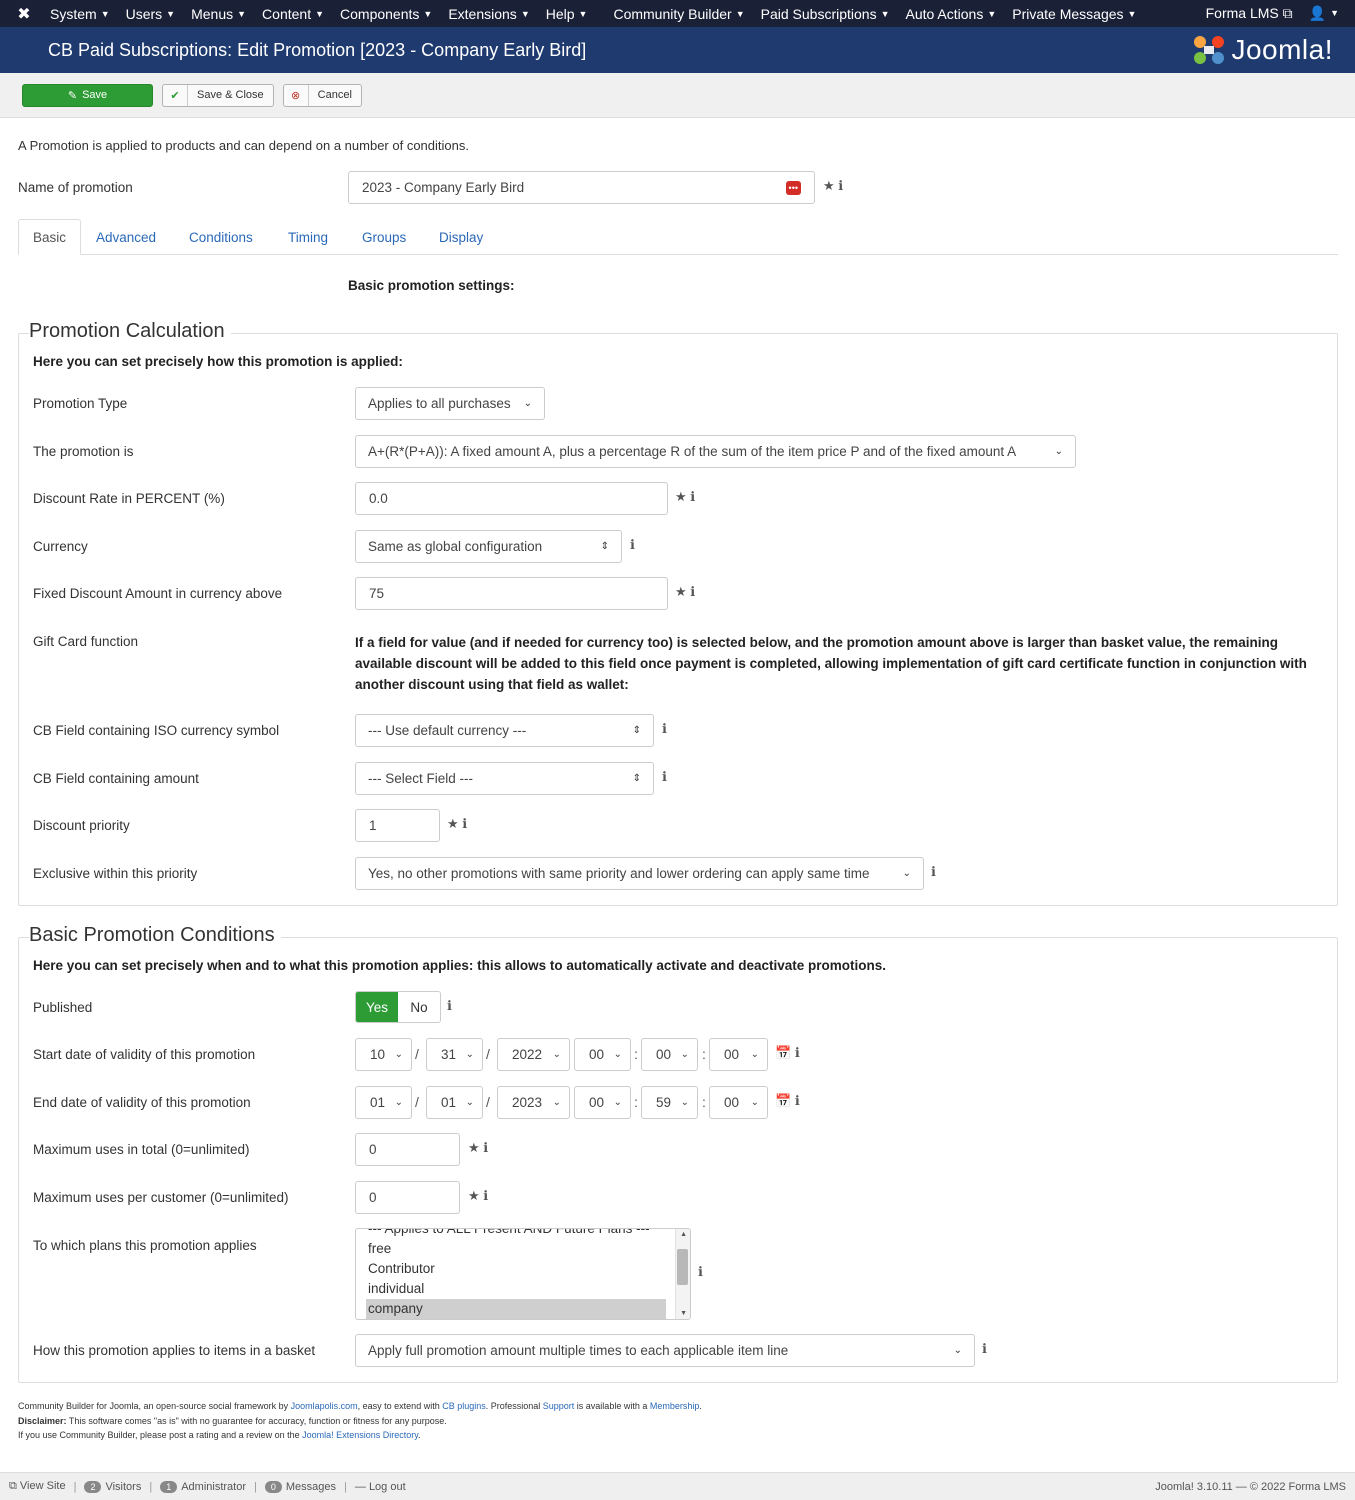 The height and width of the screenshot is (1500, 1355). I want to click on menu-system: System ▼, so click(80, 14).